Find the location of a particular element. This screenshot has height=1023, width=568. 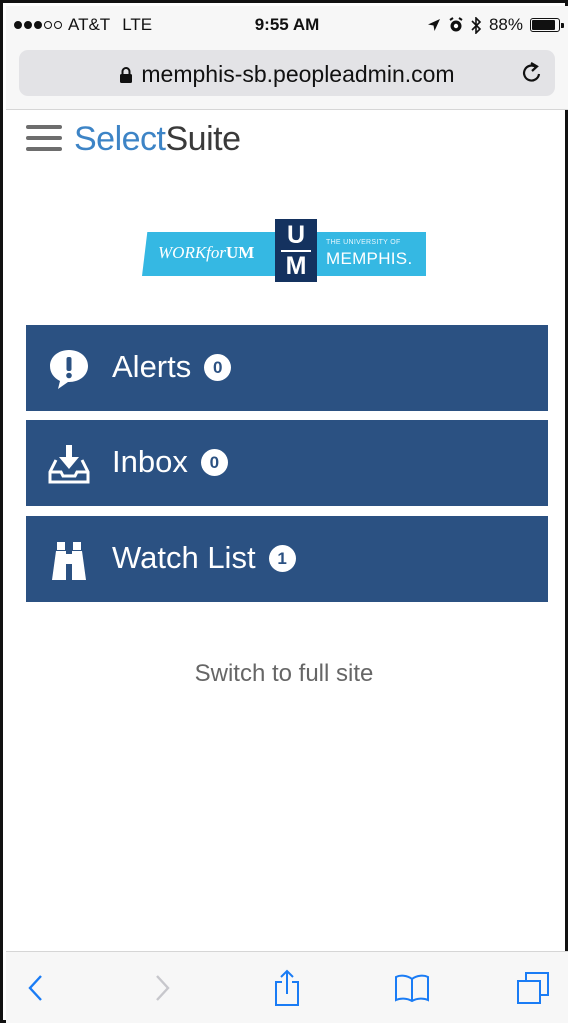

binoculars-icon is located at coordinates (69, 561).